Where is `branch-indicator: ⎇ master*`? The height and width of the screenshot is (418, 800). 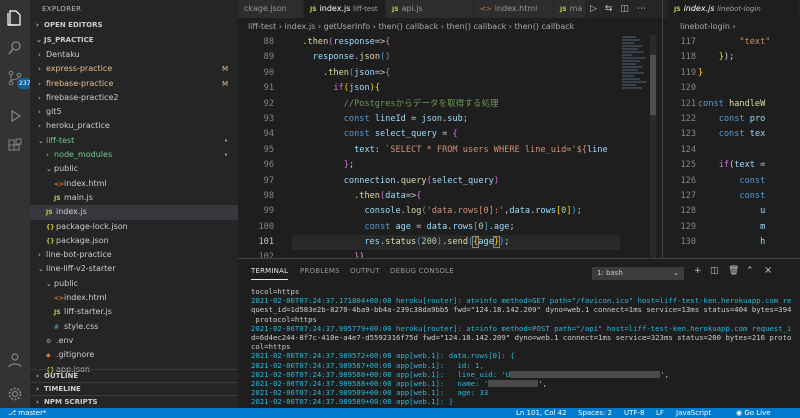 branch-indicator: ⎇ master* is located at coordinates (27, 413).